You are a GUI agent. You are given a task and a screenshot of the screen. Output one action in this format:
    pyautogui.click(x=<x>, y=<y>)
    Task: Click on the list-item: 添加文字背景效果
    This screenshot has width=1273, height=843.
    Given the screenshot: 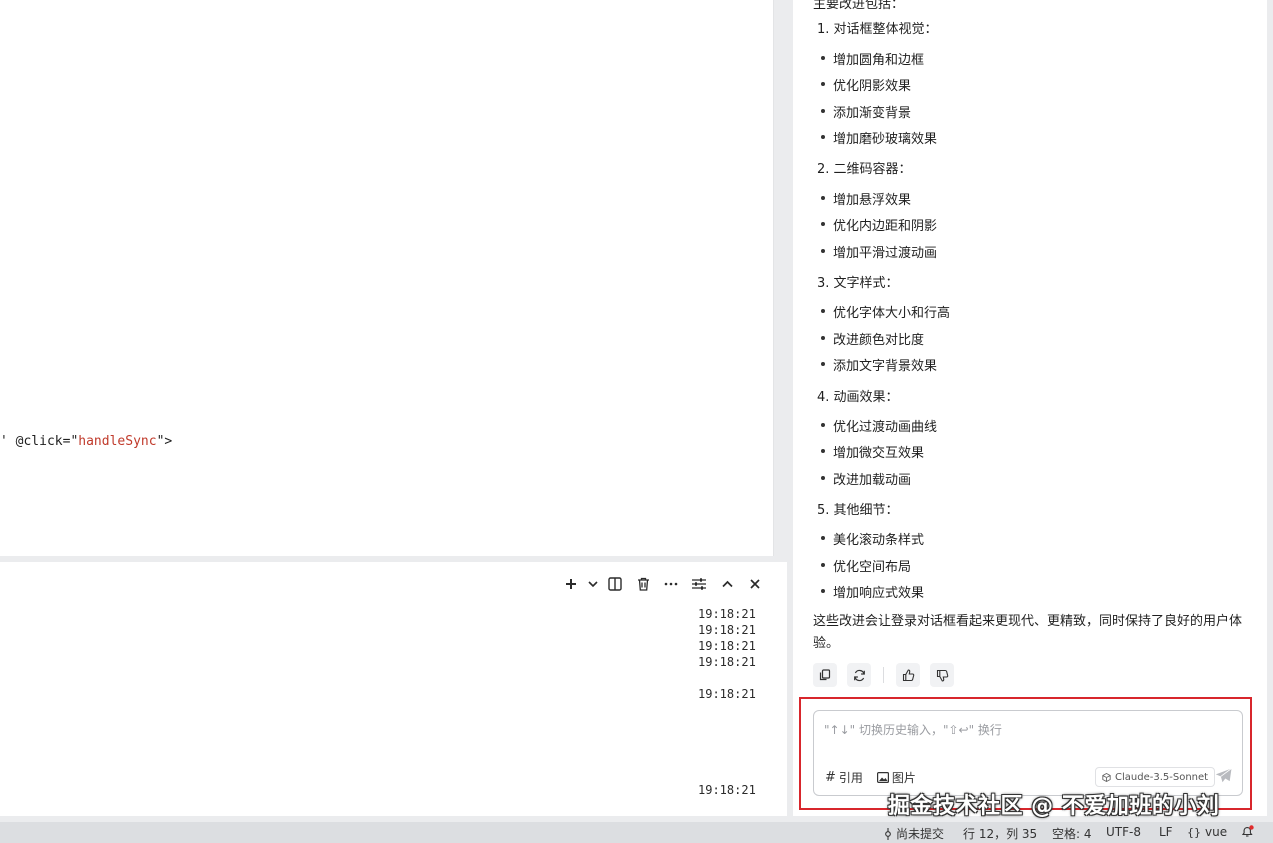 What is the action you would take?
    pyautogui.click(x=878, y=364)
    